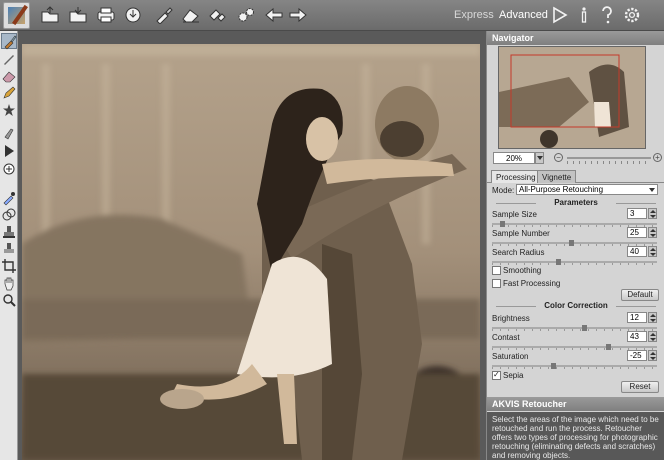  I want to click on healing-icon, so click(9, 169).